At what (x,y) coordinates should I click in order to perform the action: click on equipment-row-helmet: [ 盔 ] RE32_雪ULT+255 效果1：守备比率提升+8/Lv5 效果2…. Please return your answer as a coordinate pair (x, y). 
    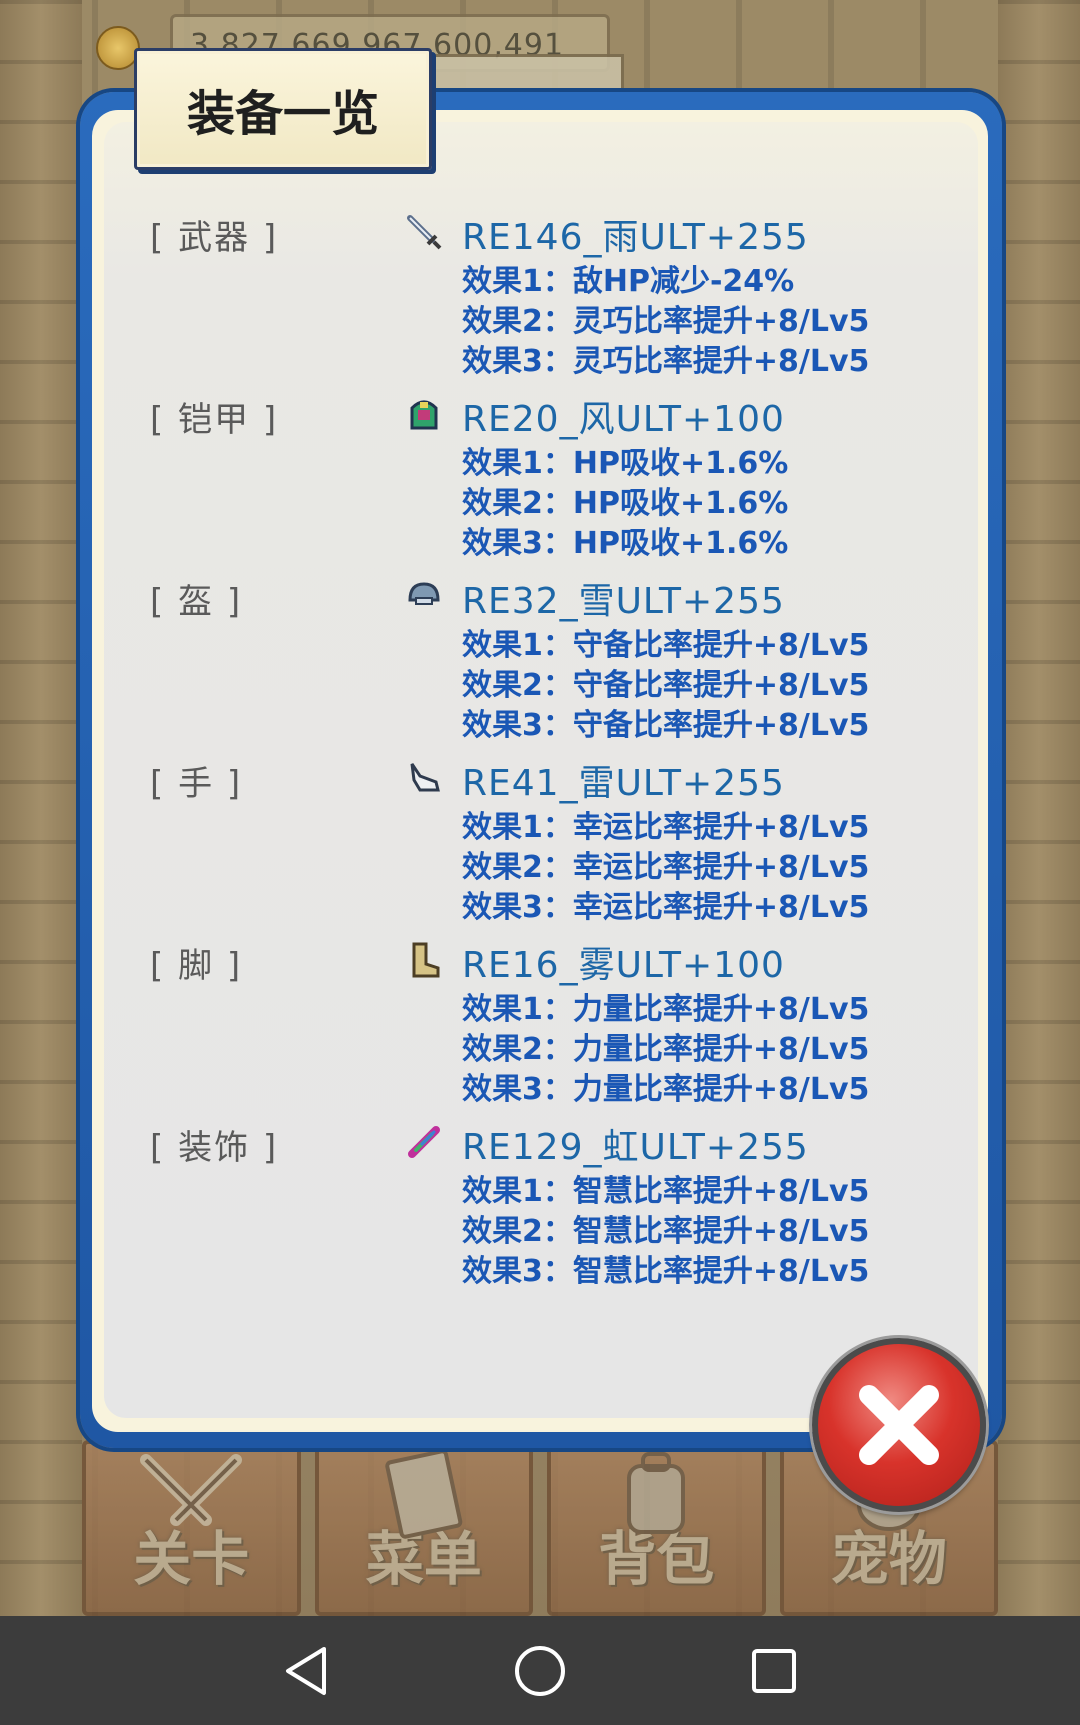
    Looking at the image, I should click on (540, 670).